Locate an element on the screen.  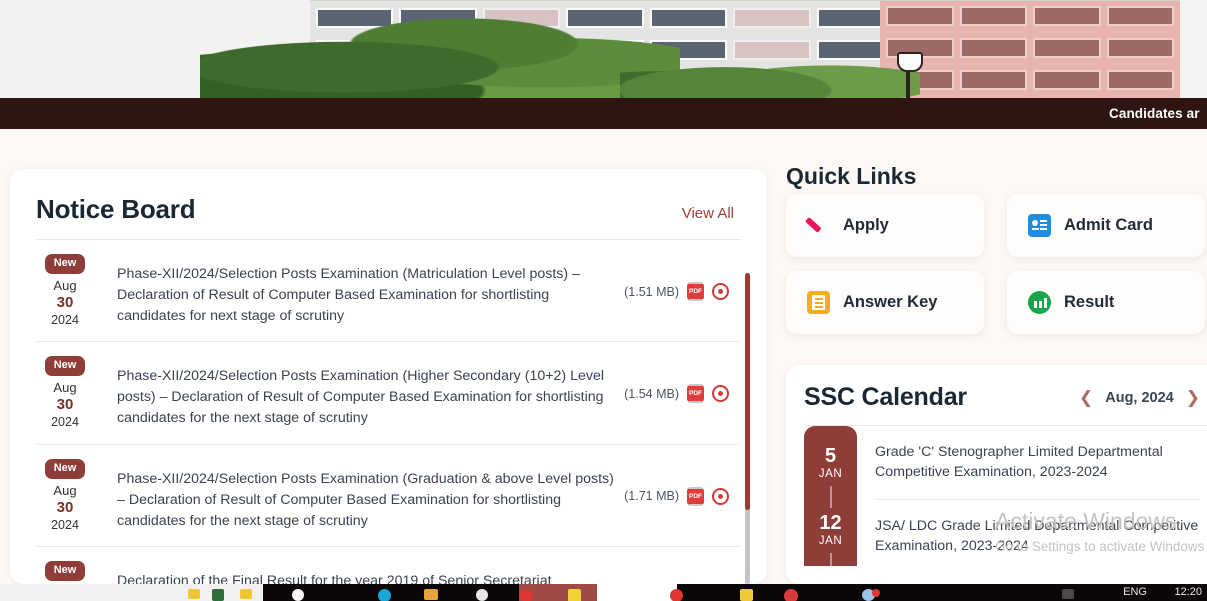
quick-link-answer-key: Answer Key is located at coordinates (885, 302).